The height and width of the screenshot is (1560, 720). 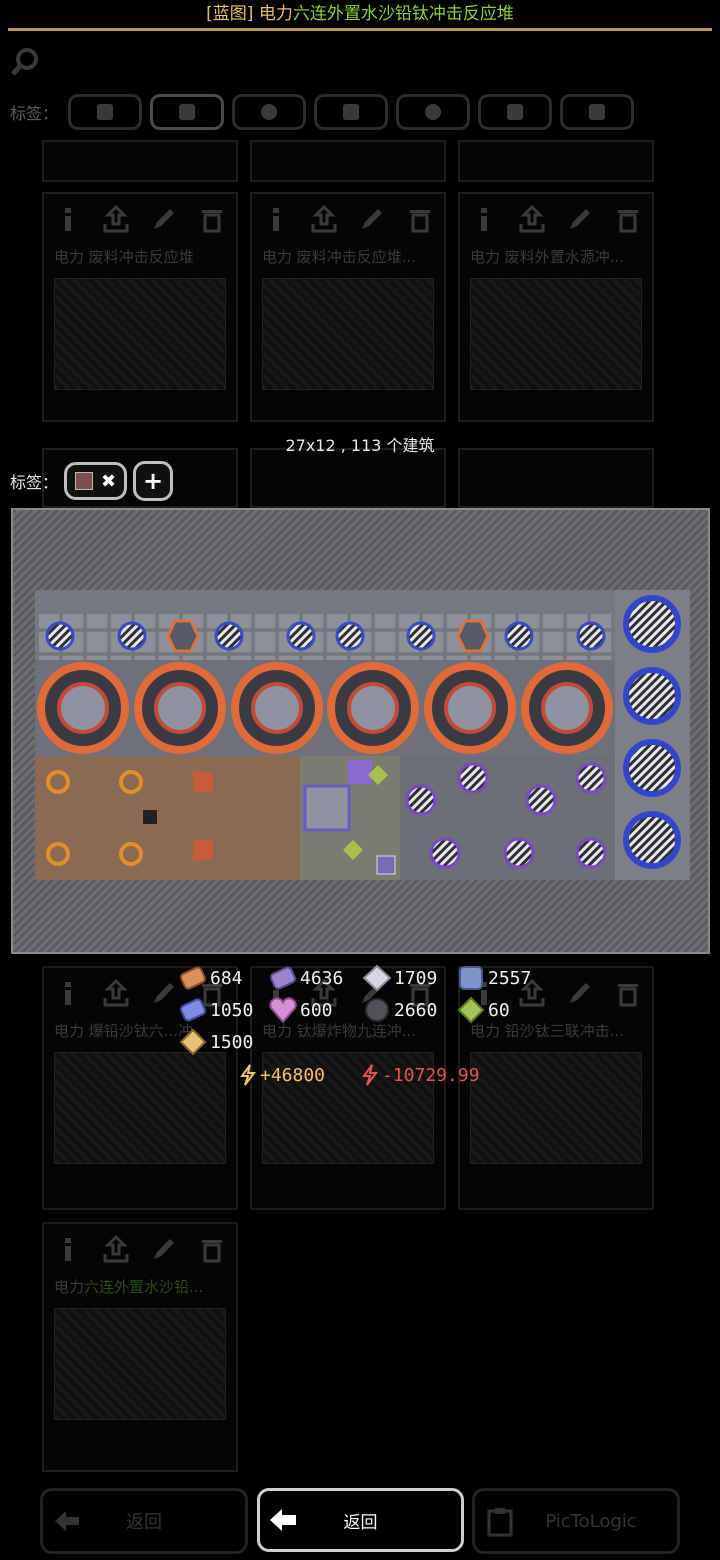 I want to click on tag-row: 标签： ✖ +, so click(x=92, y=481).